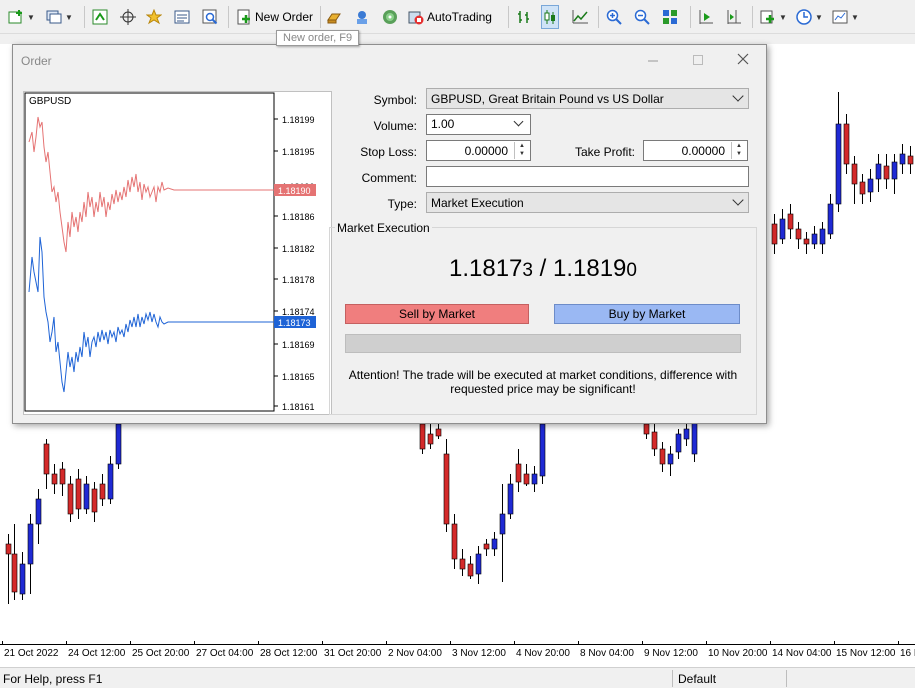 This screenshot has width=915, height=688. I want to click on bar-chart-button, so click(524, 17).